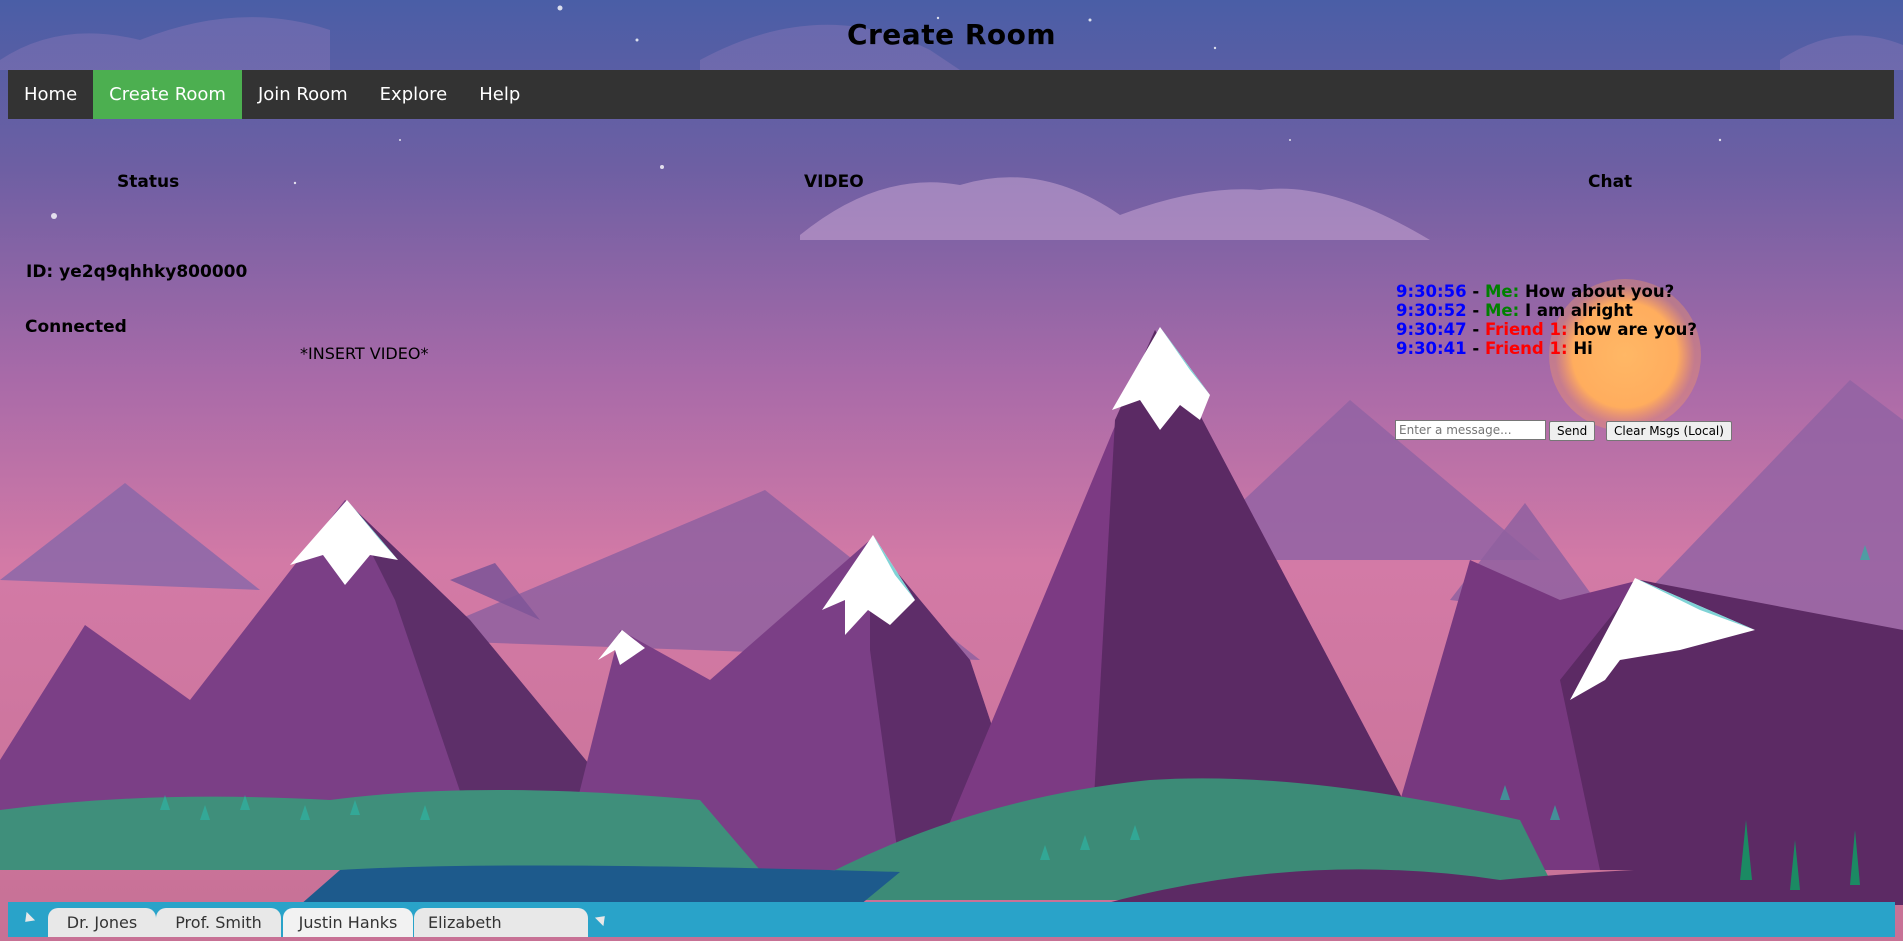 Image resolution: width=1903 pixels, height=941 pixels. I want to click on nav-help: Help, so click(499, 94).